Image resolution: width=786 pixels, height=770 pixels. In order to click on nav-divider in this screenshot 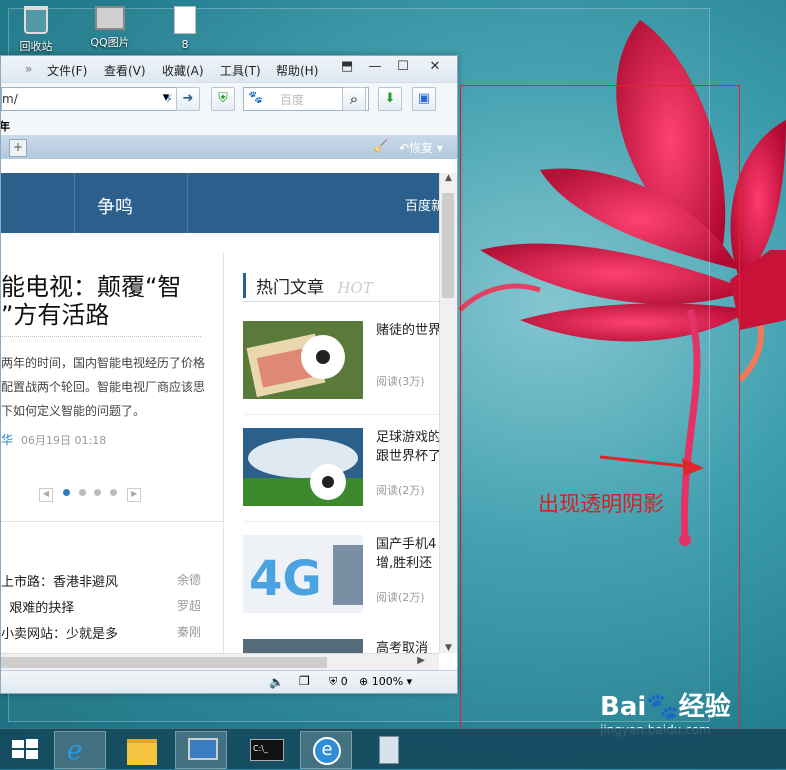, I will do `click(74, 203)`.